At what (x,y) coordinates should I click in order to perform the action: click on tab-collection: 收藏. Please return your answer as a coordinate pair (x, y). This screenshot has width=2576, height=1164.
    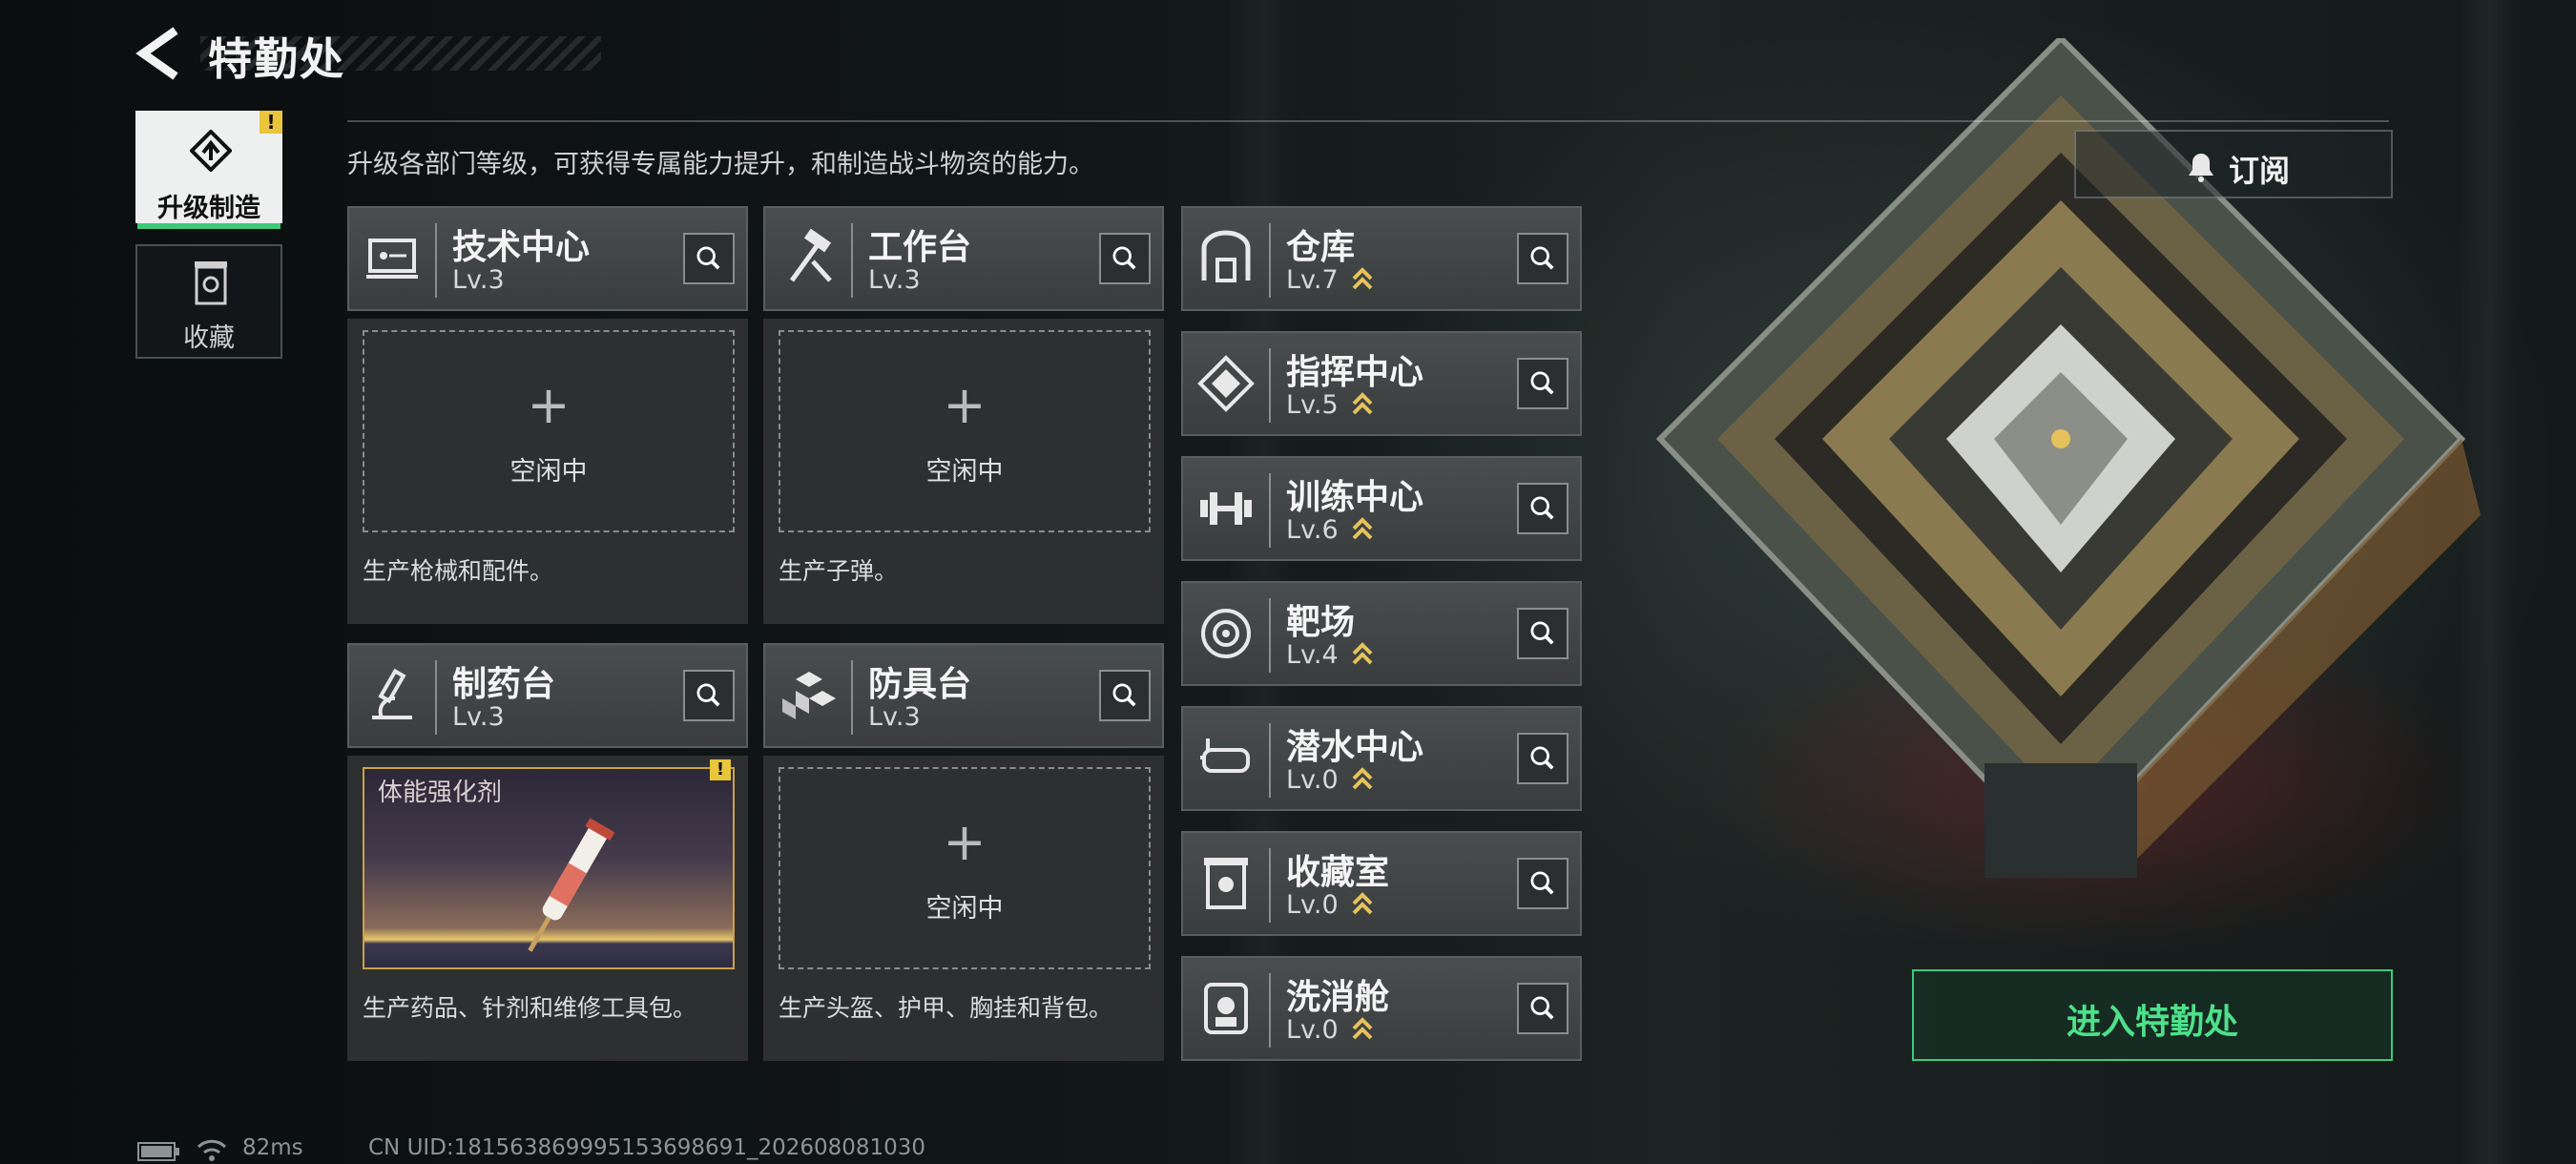
    Looking at the image, I should click on (208, 301).